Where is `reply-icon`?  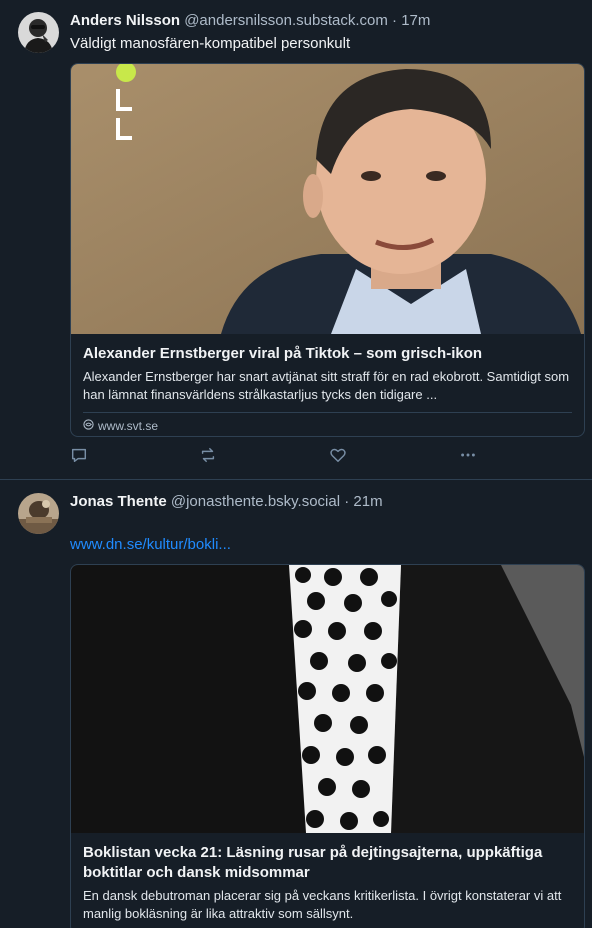
reply-icon is located at coordinates (80, 456).